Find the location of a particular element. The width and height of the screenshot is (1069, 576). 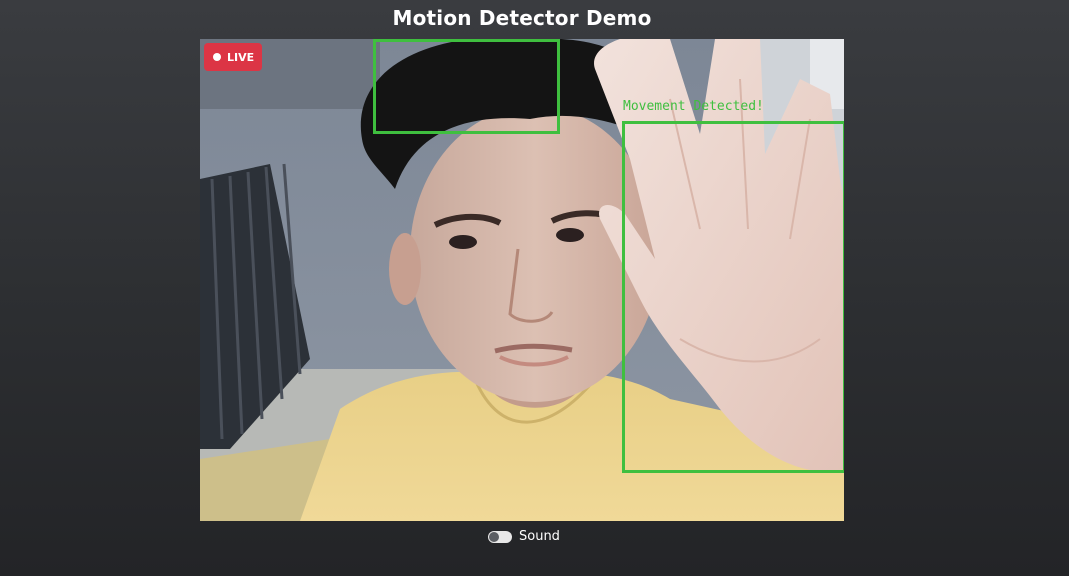

sound-toggle: Sound is located at coordinates (524, 536).